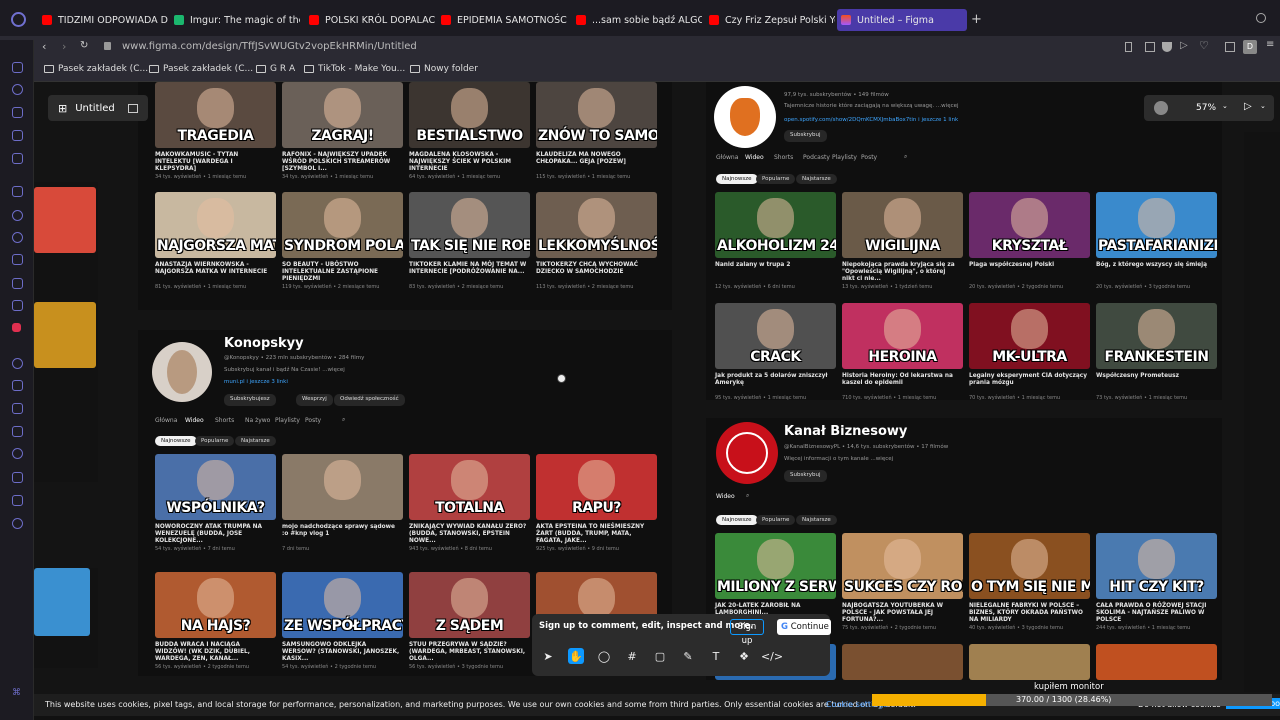 This screenshot has width=1280, height=720. What do you see at coordinates (17, 112) in the screenshot?
I see `robot-icon` at bounding box center [17, 112].